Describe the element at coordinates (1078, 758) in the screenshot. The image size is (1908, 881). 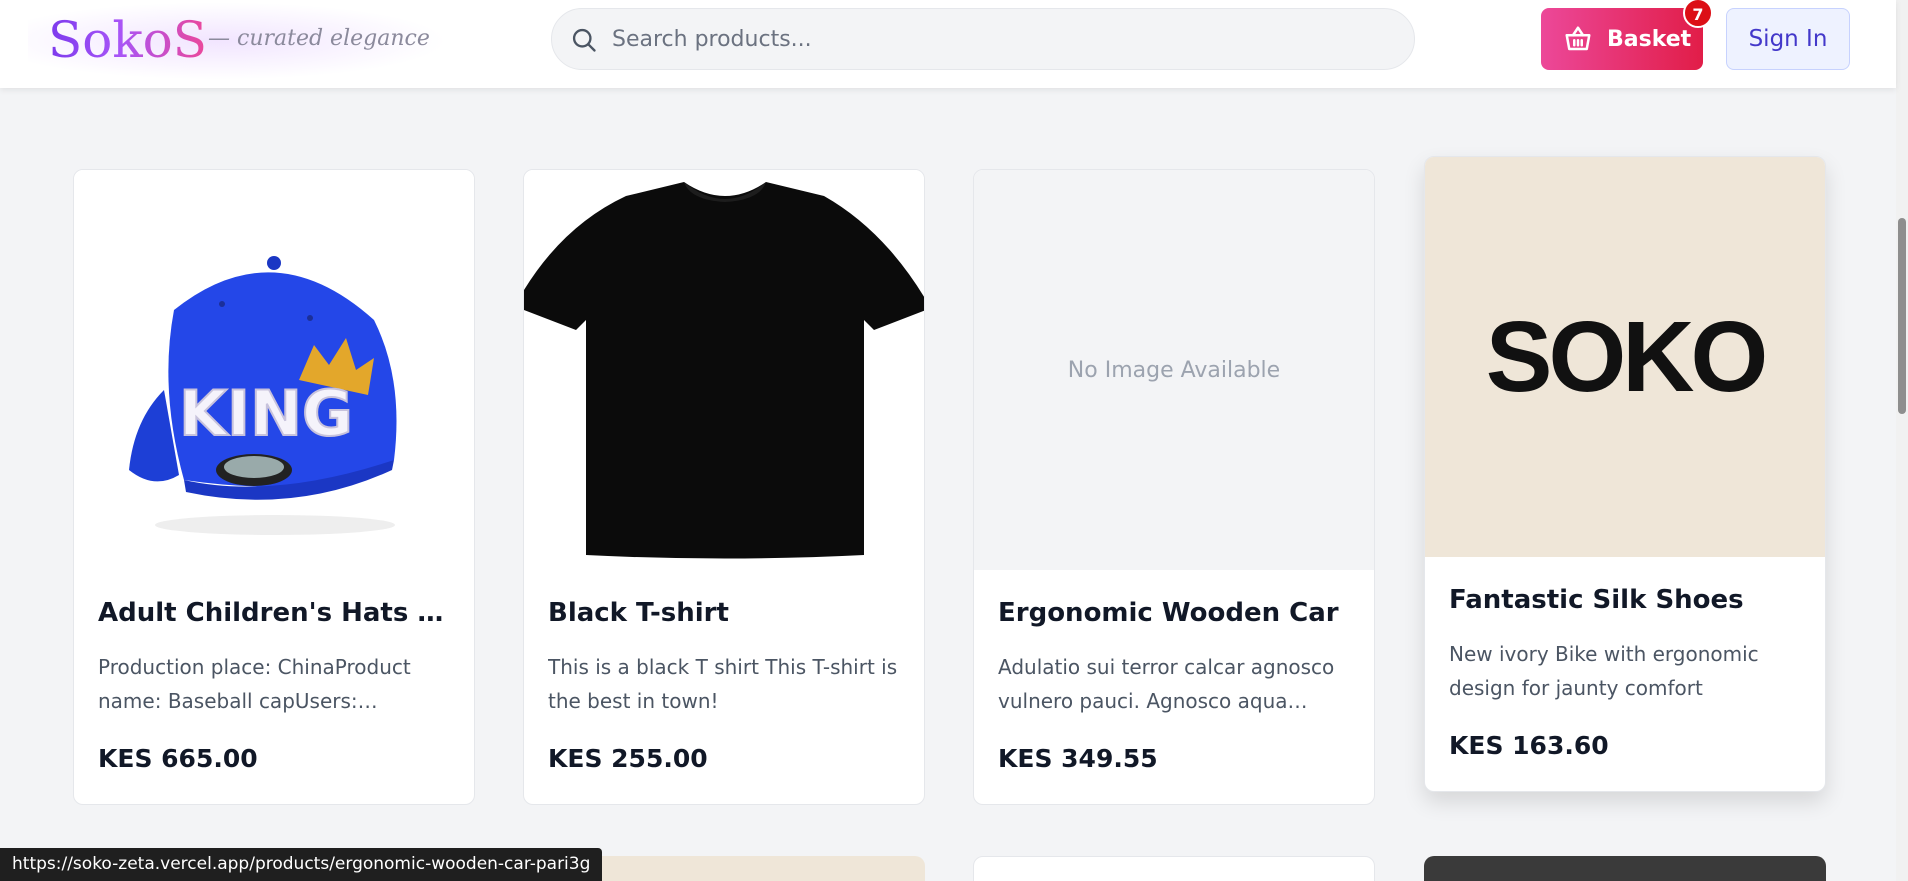
I see `product-price: KES 349.55` at that location.